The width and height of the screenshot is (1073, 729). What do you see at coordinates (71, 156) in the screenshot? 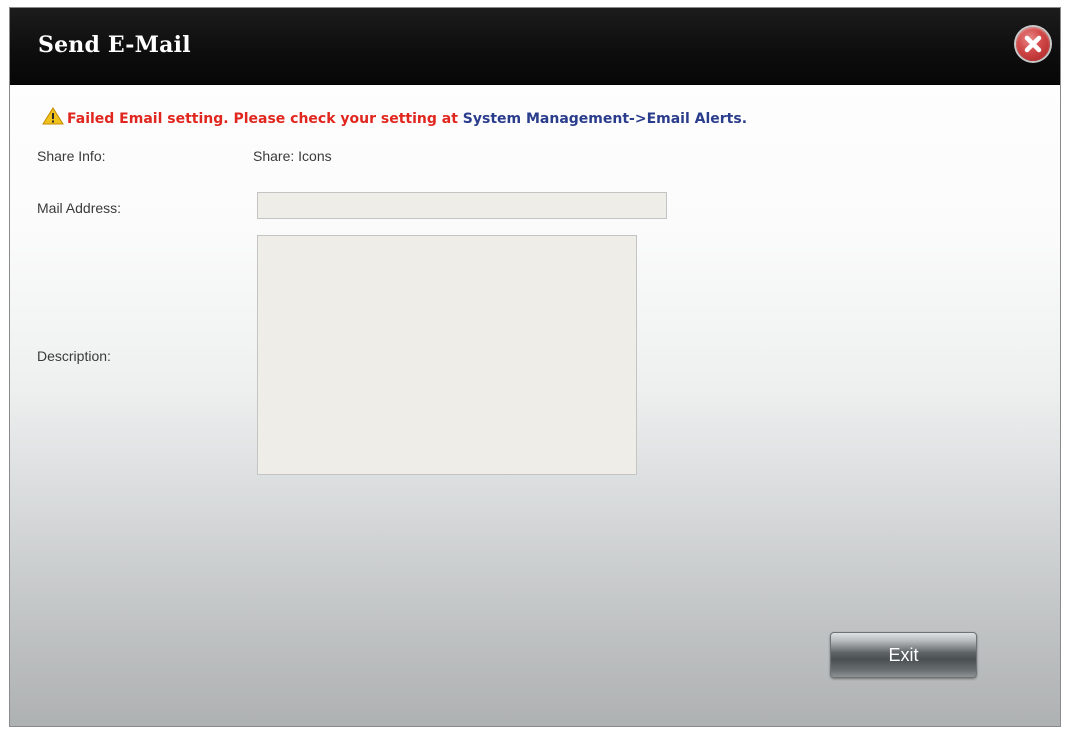
I see `share-info-label: Share Info:` at bounding box center [71, 156].